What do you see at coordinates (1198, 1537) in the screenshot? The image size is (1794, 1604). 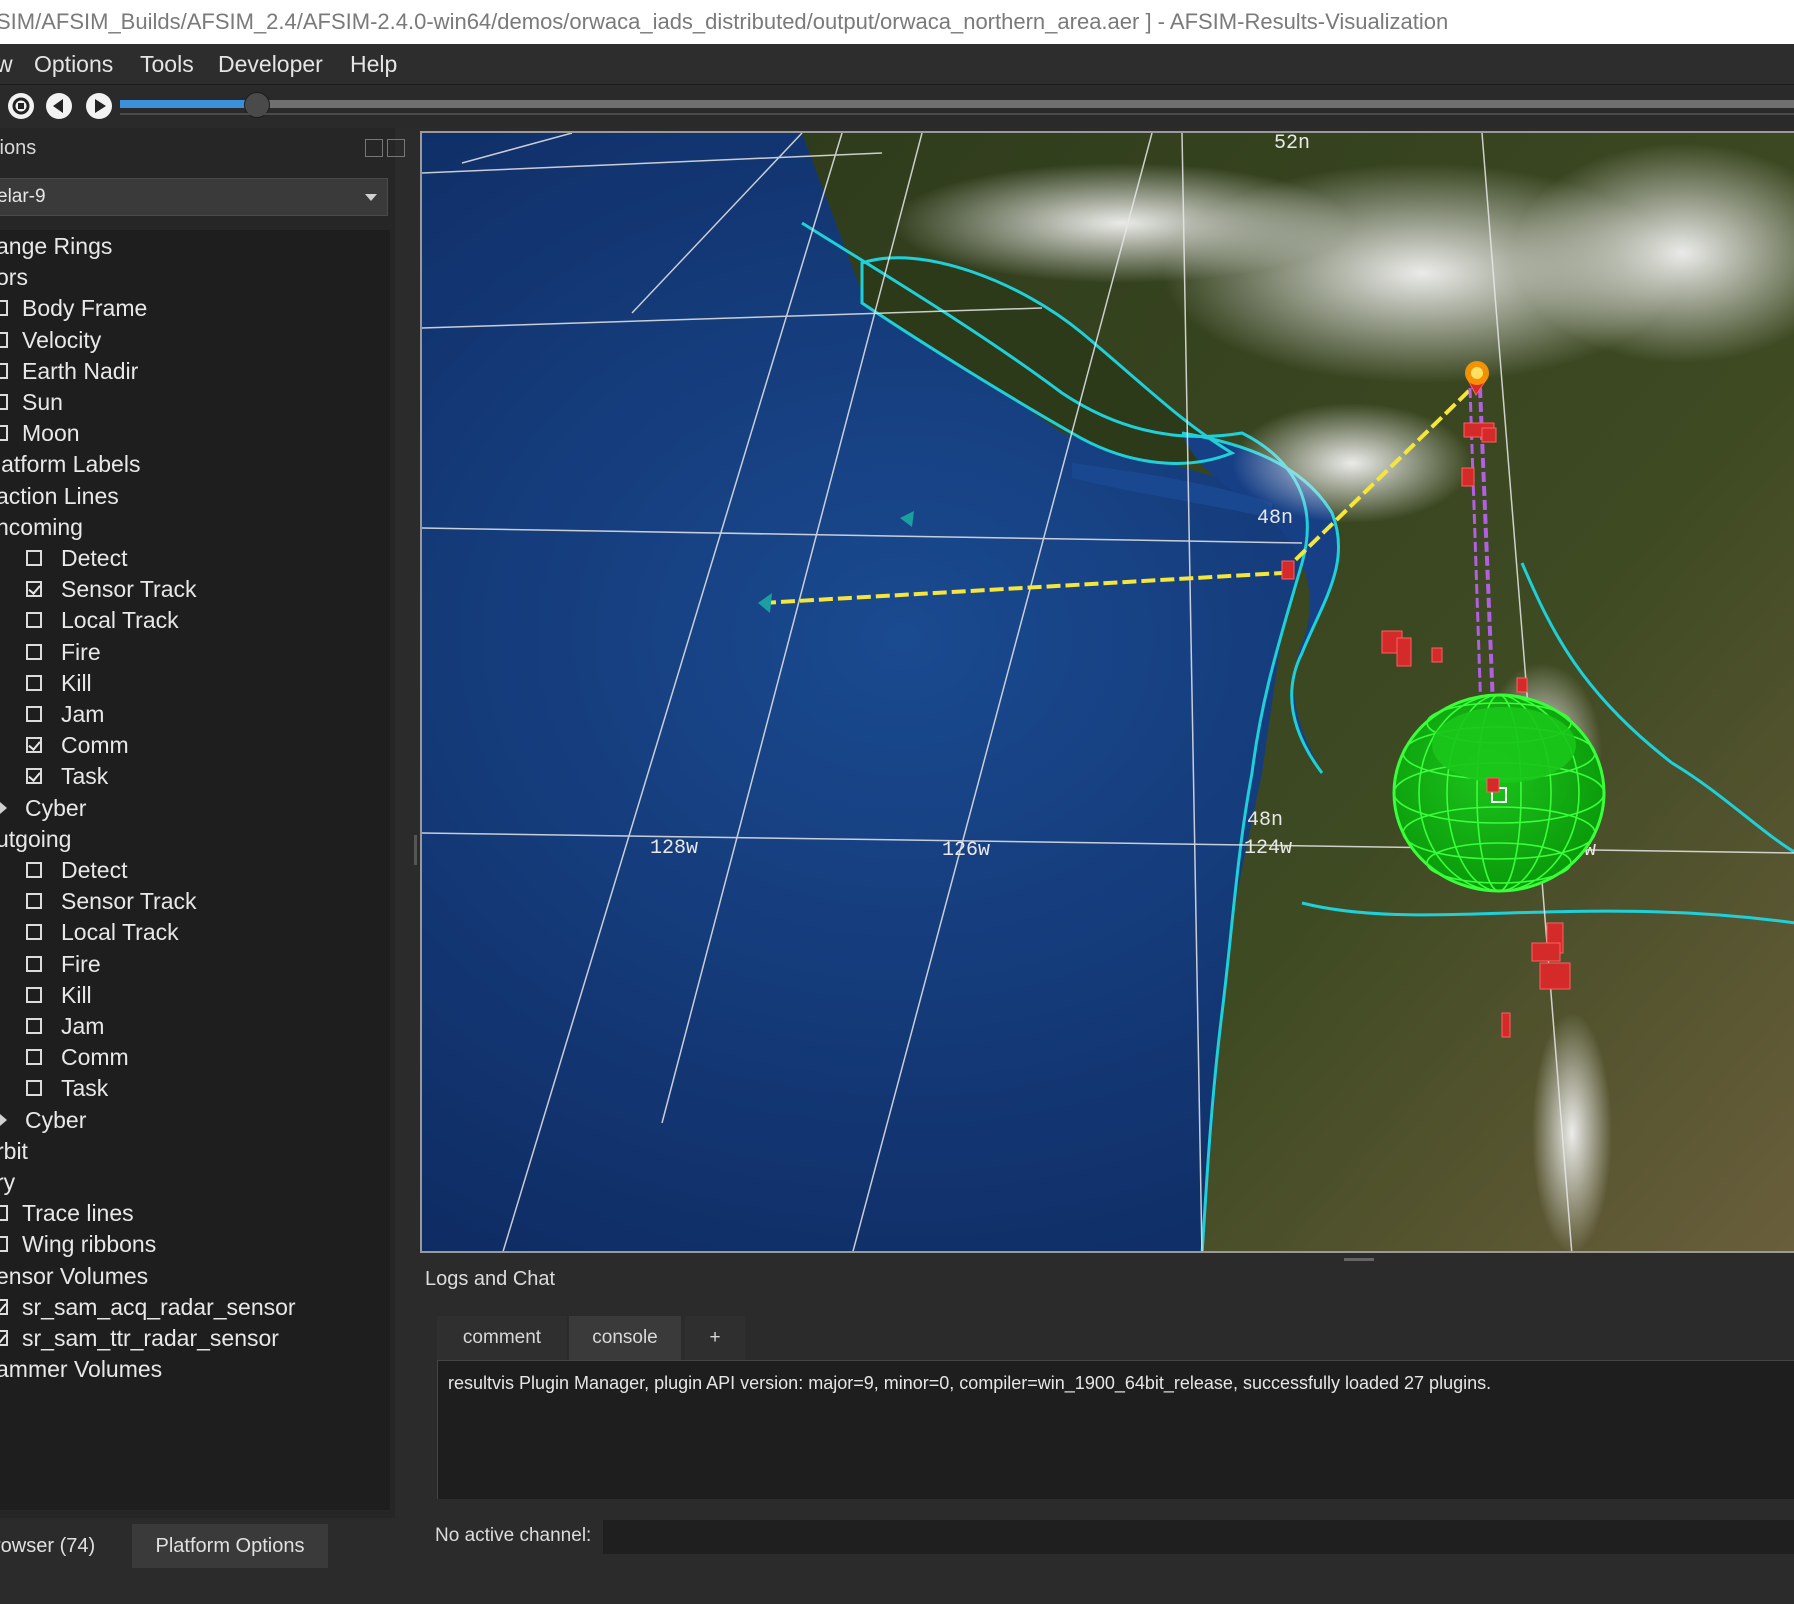 I see `chat-input` at bounding box center [1198, 1537].